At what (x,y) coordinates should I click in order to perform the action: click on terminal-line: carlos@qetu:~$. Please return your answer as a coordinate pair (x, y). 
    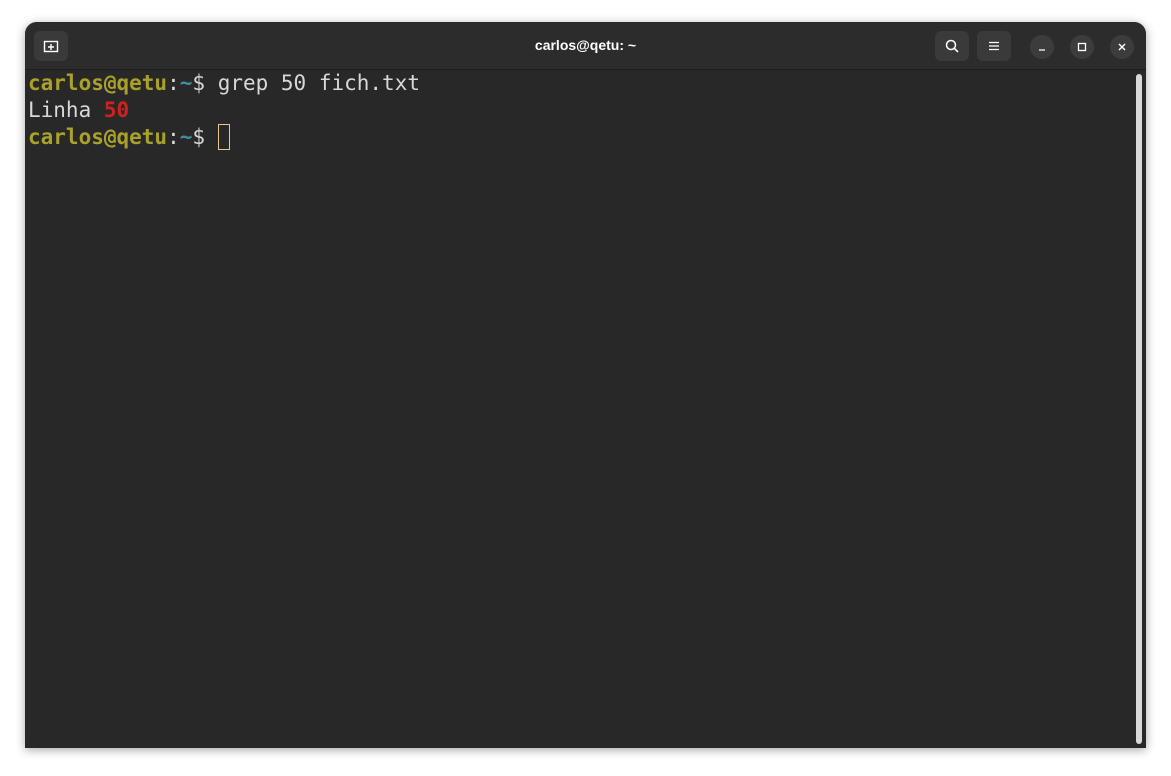
    Looking at the image, I should click on (578, 137).